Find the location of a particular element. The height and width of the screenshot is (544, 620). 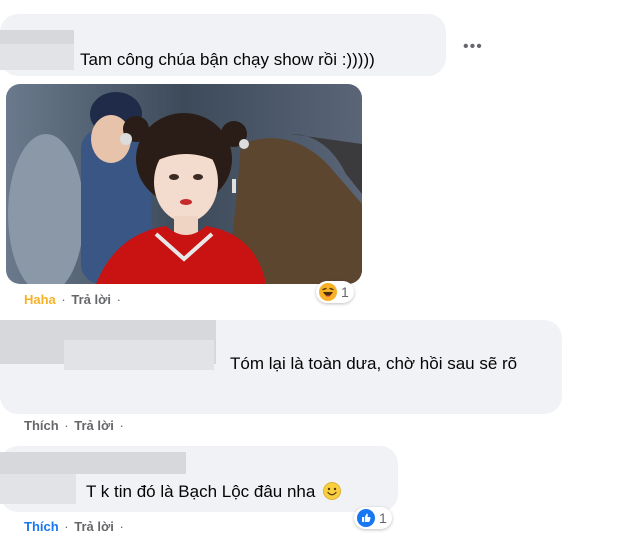

haha-reaction-label: Haha is located at coordinates (40, 299).